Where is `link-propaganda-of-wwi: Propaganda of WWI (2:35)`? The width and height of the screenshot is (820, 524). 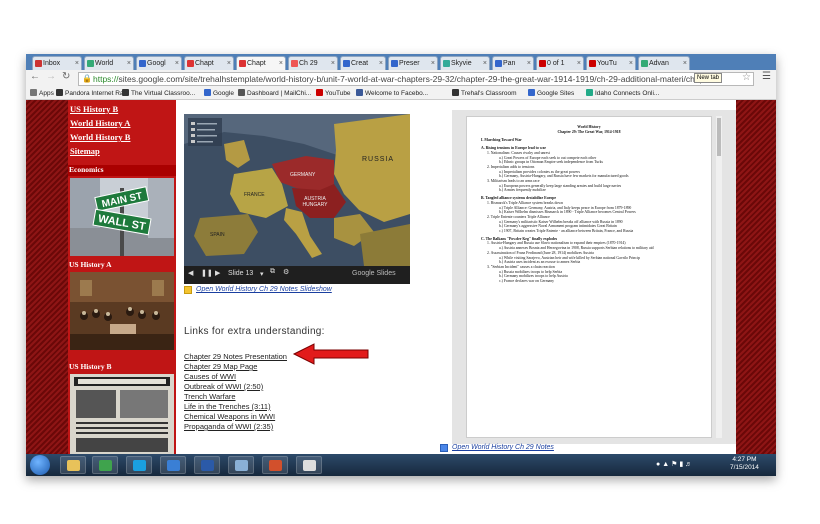 link-propaganda-of-wwi: Propaganda of WWI (2:35) is located at coordinates (228, 426).